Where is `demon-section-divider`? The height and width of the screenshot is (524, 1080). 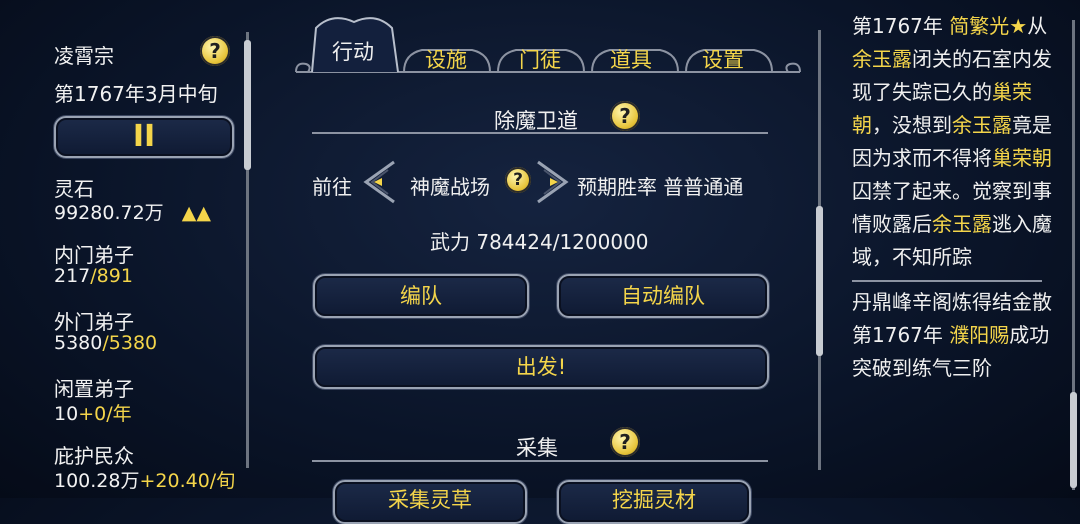
demon-section-divider is located at coordinates (540, 133).